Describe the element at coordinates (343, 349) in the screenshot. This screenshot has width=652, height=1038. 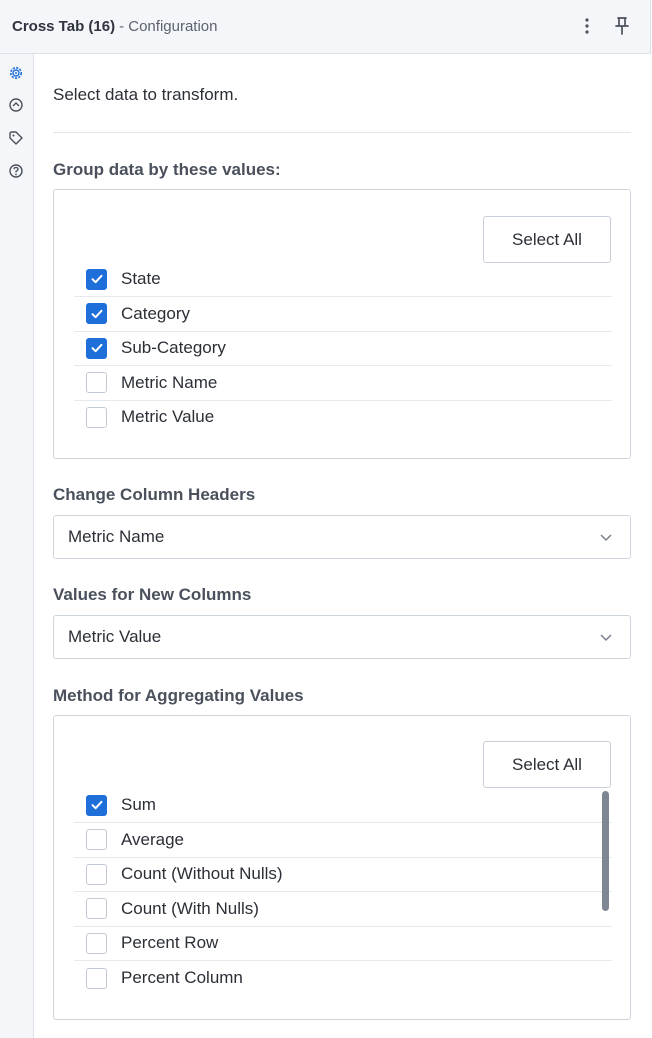
I see `checkbox-row: Sub-Category` at that location.